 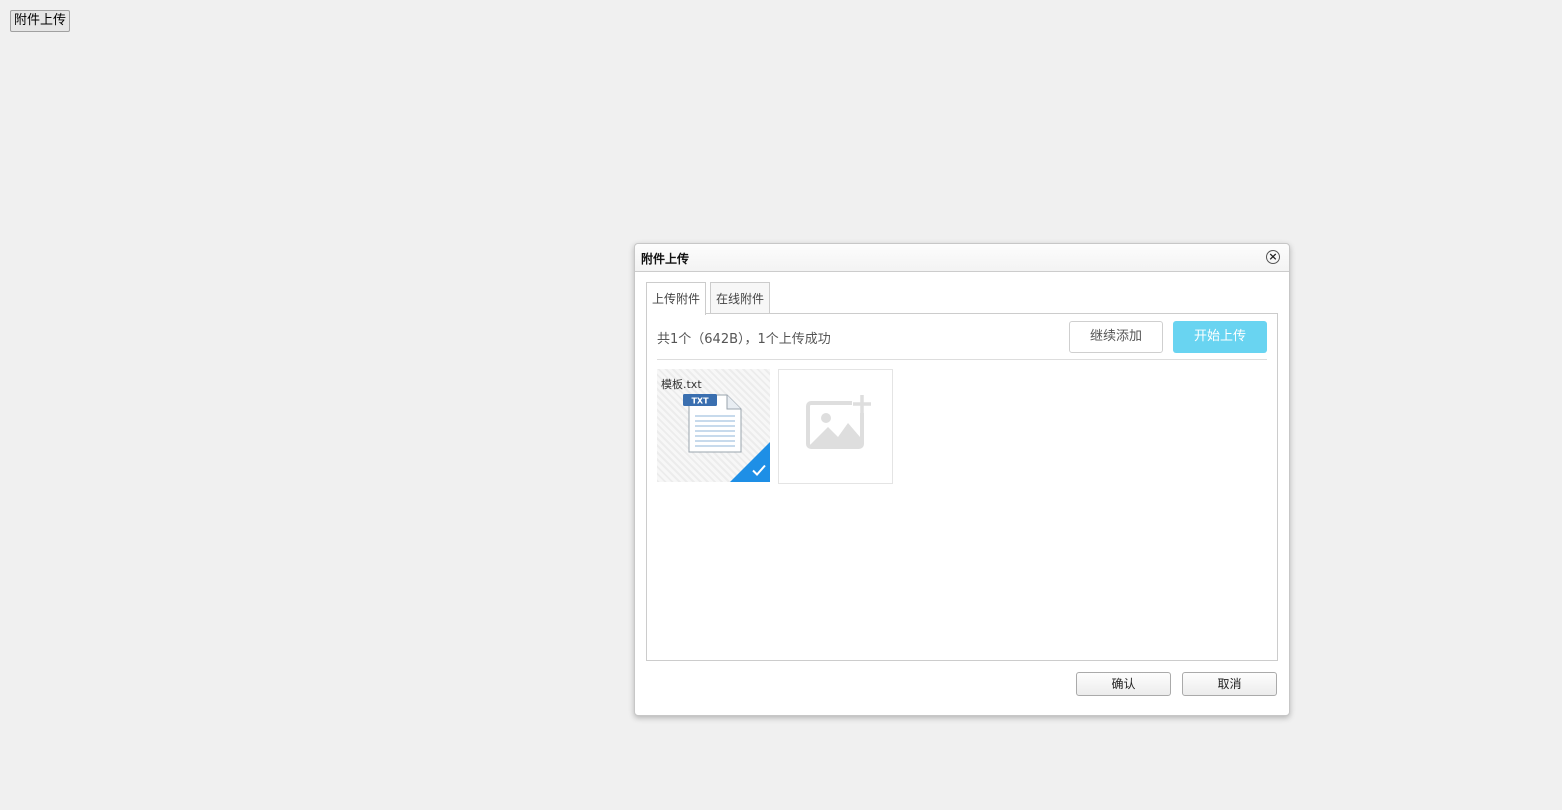 I want to click on file-item: 模板.txt TXT, so click(x=713, y=425).